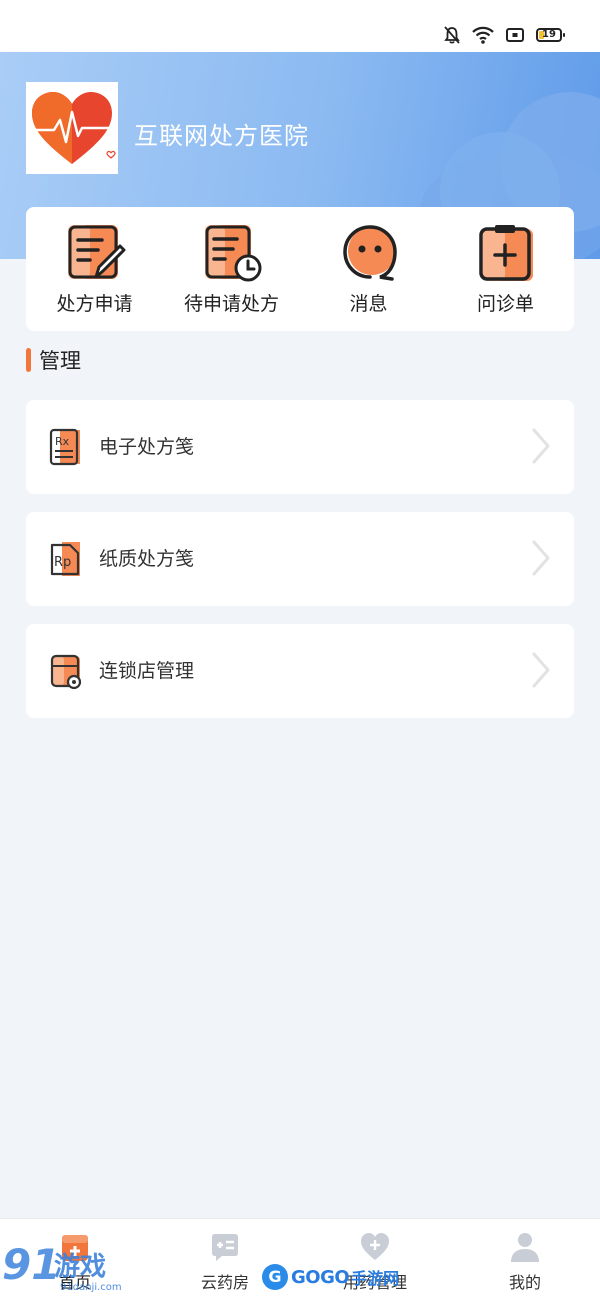  Describe the element at coordinates (231, 304) in the screenshot. I see `quick-action-label: 待申请处方` at that location.